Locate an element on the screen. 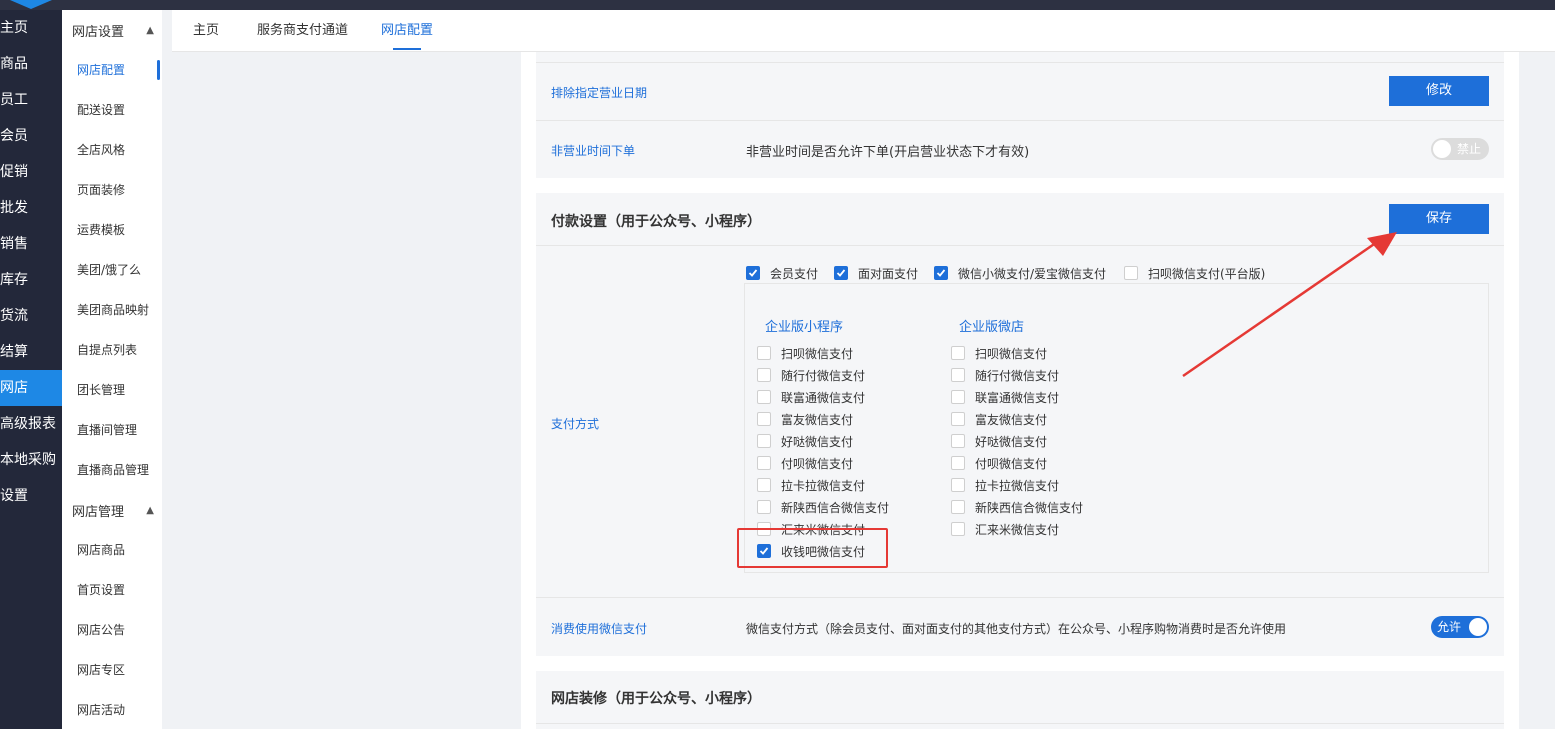 The height and width of the screenshot is (729, 1555). edit-button: 修改 is located at coordinates (1439, 91).